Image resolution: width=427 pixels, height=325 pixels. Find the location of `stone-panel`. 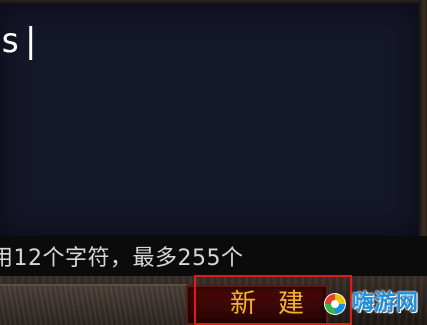

stone-panel is located at coordinates (94, 304).